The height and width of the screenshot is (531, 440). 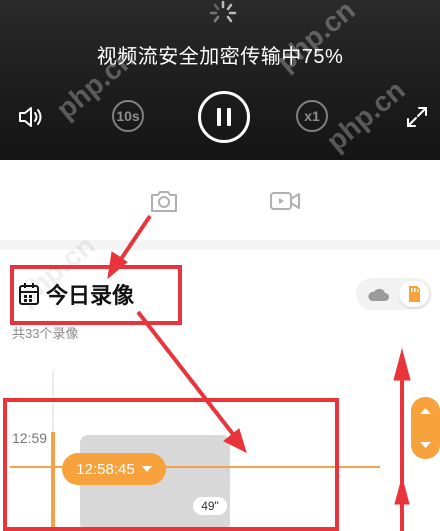 I want to click on expand-icon, so click(x=417, y=117).